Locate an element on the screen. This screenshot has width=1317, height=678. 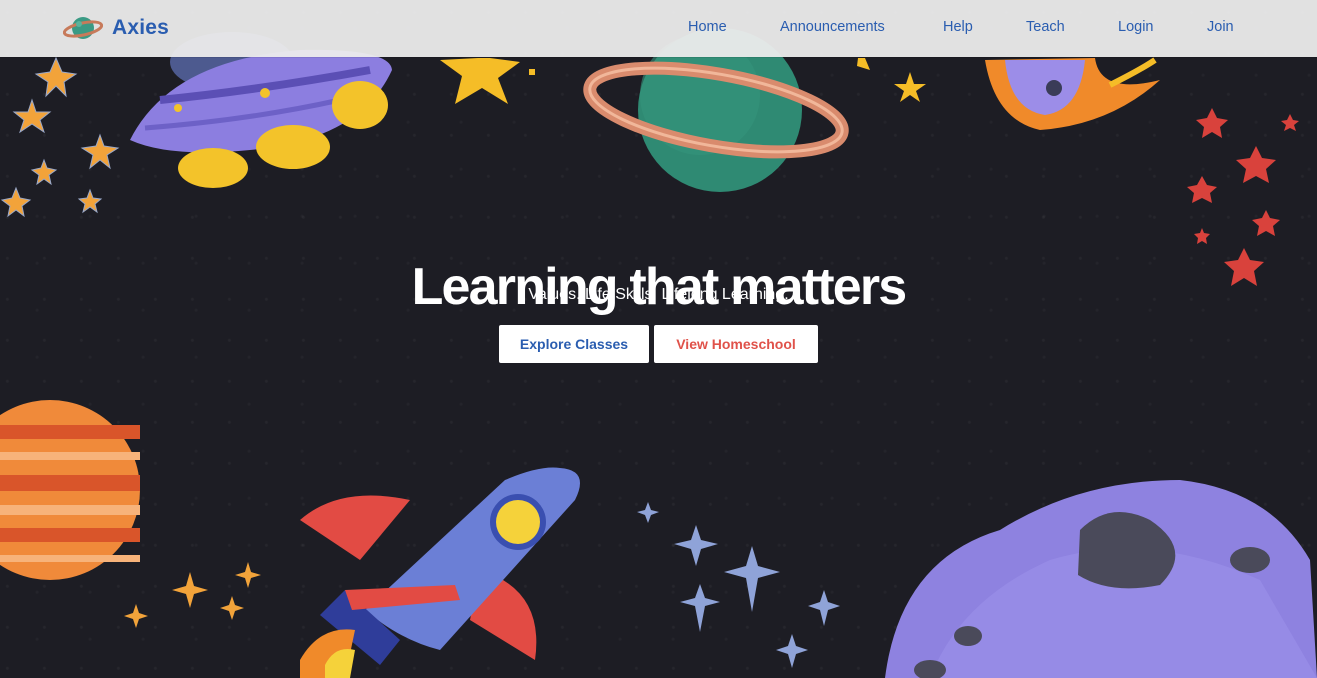
explore-classes-button: Explore Classes is located at coordinates (574, 344).